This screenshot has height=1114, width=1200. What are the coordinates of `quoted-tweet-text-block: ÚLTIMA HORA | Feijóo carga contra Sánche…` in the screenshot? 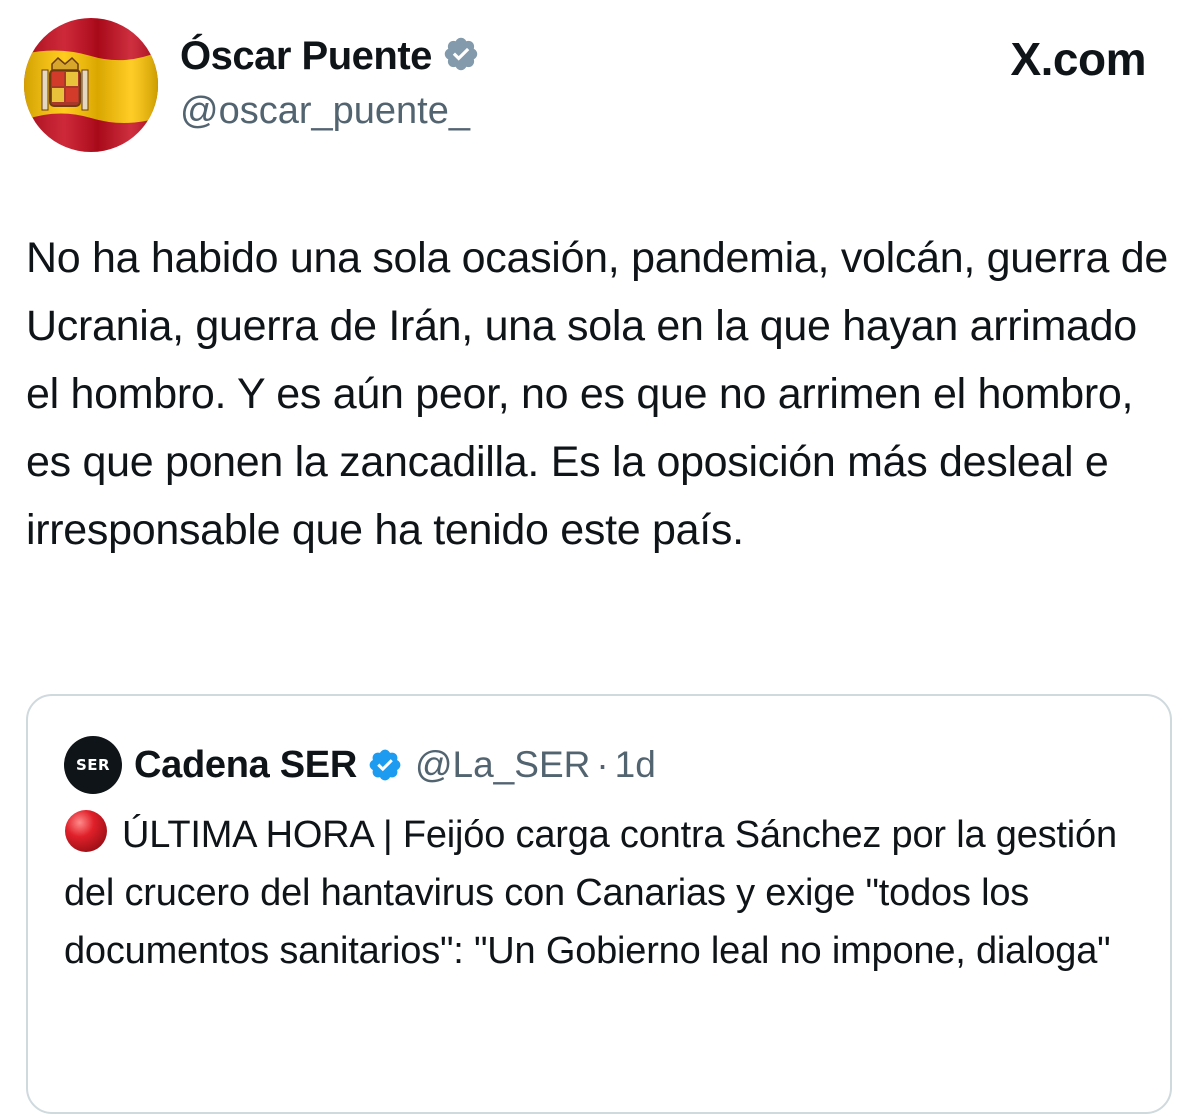 It's located at (604, 893).